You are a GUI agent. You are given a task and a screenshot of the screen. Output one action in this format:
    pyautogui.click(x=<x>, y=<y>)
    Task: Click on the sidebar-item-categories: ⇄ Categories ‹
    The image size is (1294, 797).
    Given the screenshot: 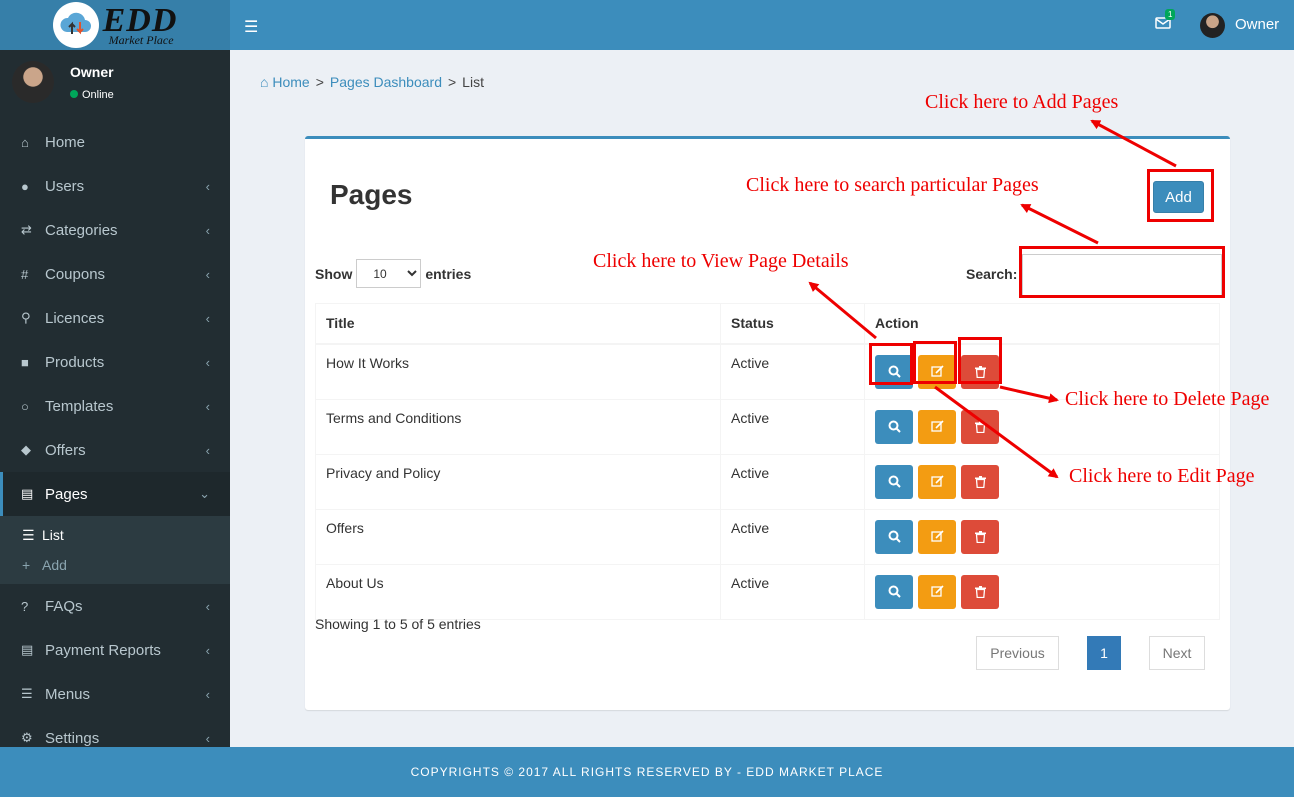 What is the action you would take?
    pyautogui.click(x=115, y=230)
    